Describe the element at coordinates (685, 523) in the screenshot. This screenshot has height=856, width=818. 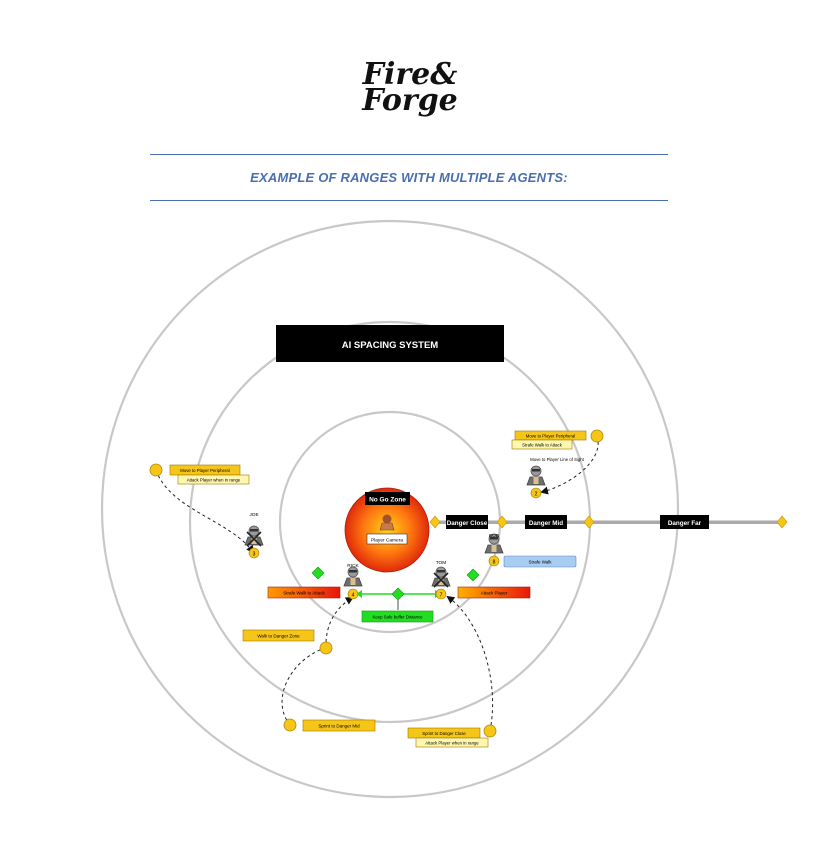
I see `danger-far-label: Danger Far` at that location.